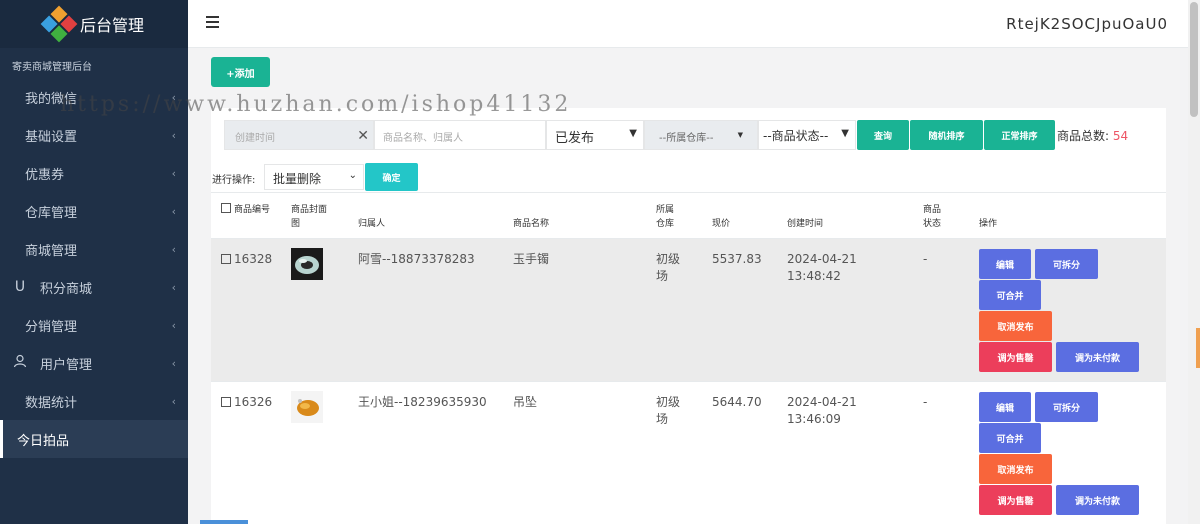 Image resolution: width=1200 pixels, height=524 pixels. I want to click on select-all-checkbox, so click(226, 208).